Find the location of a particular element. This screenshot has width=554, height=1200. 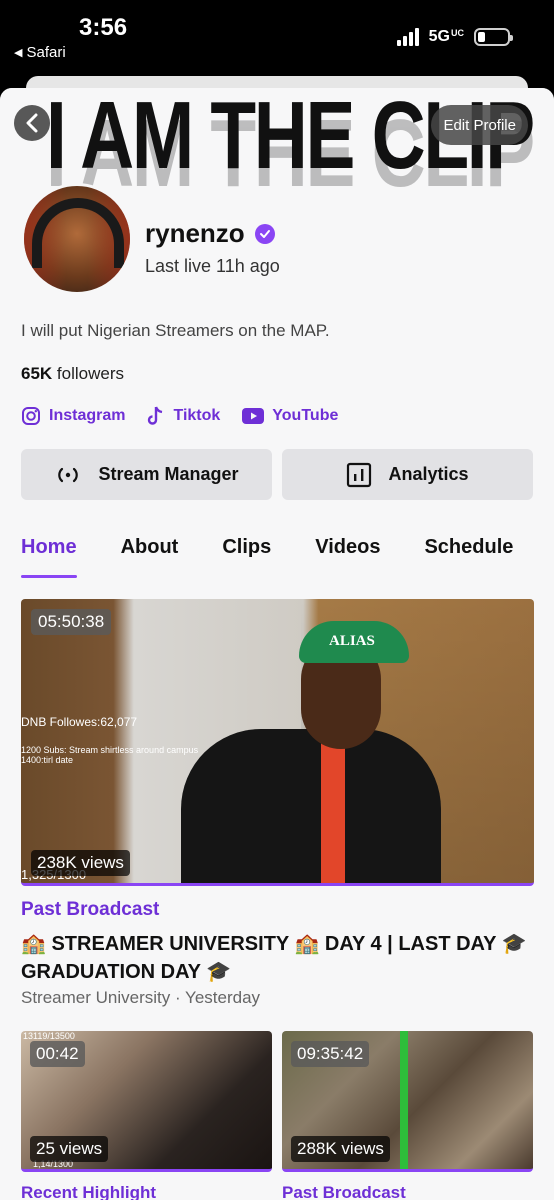

featured-video-type: Past Broadcast is located at coordinates (90, 909).